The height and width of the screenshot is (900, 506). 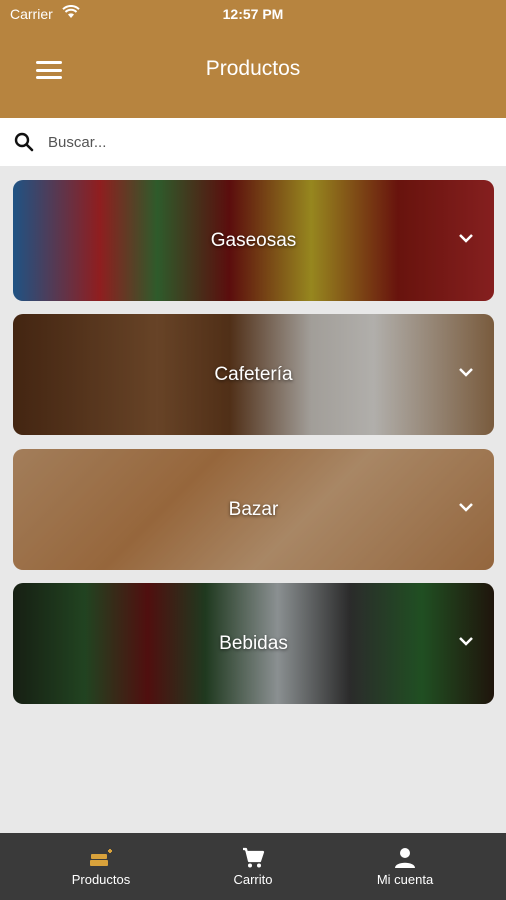 What do you see at coordinates (253, 68) in the screenshot?
I see `page-title: Productos` at bounding box center [253, 68].